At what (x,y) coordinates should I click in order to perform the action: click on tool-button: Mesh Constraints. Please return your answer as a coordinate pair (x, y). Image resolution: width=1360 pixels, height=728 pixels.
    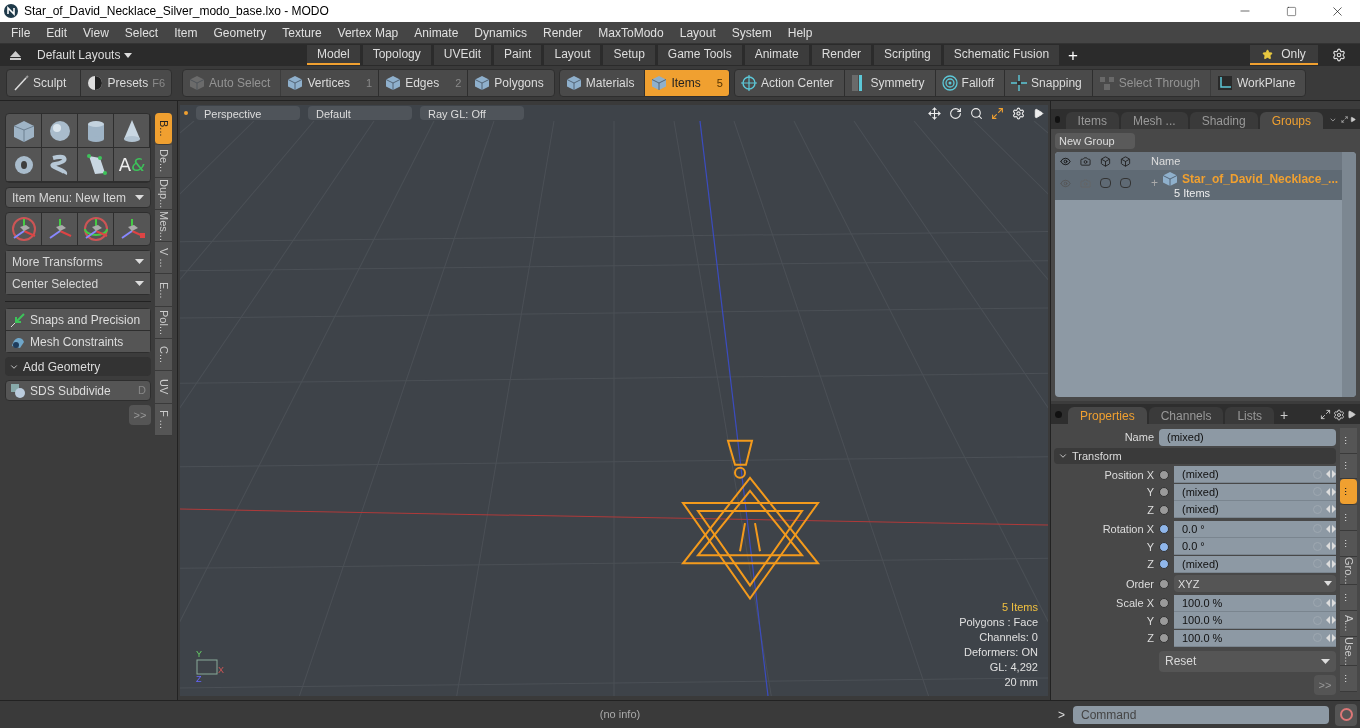
    Looking at the image, I should click on (78, 341).